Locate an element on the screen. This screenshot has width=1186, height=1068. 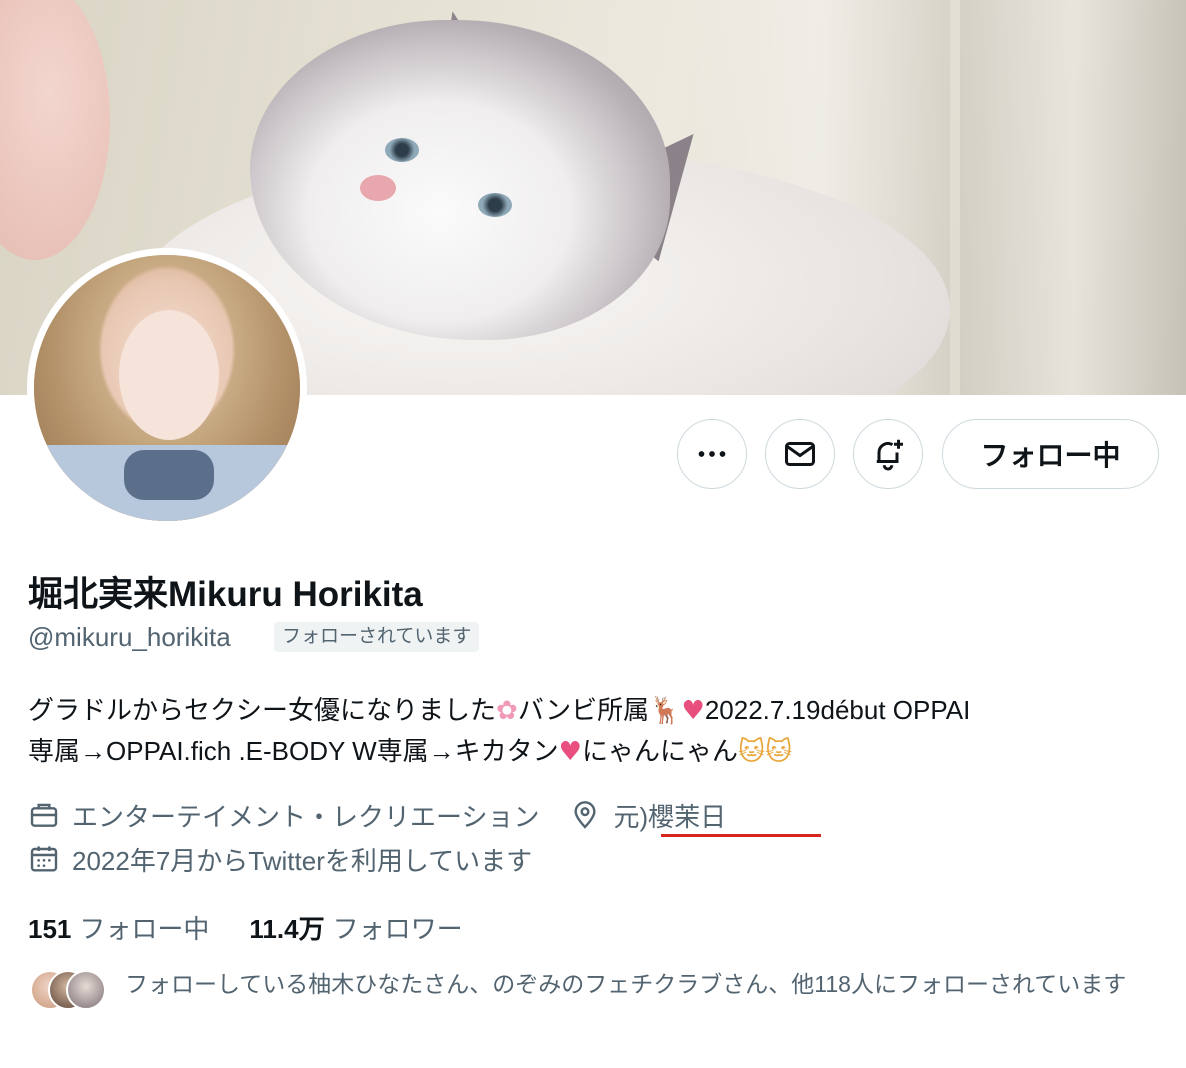
message-button is located at coordinates (800, 454).